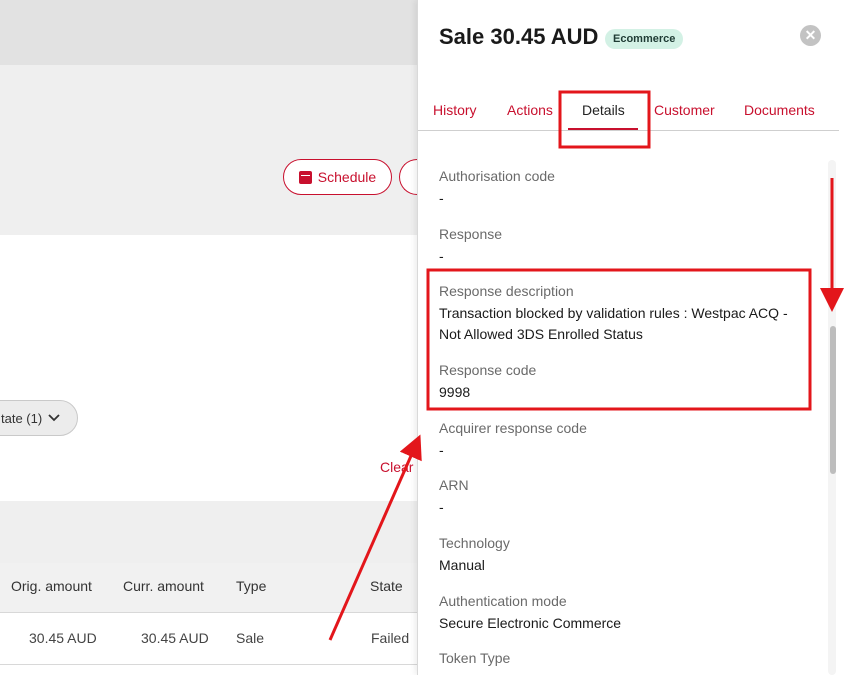  What do you see at coordinates (305, 177) in the screenshot?
I see `calendar-icon` at bounding box center [305, 177].